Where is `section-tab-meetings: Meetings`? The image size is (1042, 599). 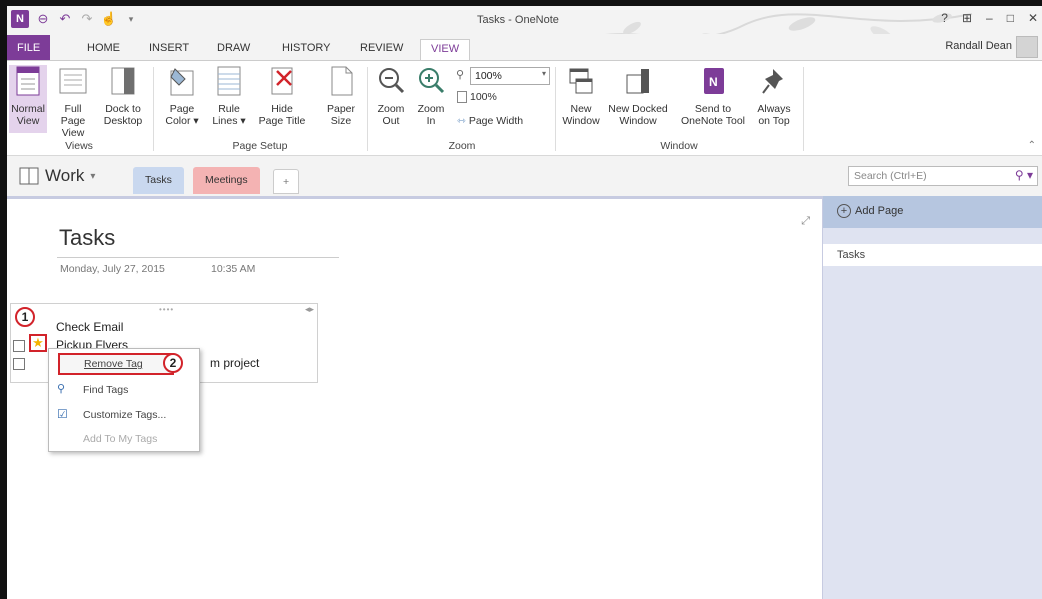 section-tab-meetings: Meetings is located at coordinates (226, 180).